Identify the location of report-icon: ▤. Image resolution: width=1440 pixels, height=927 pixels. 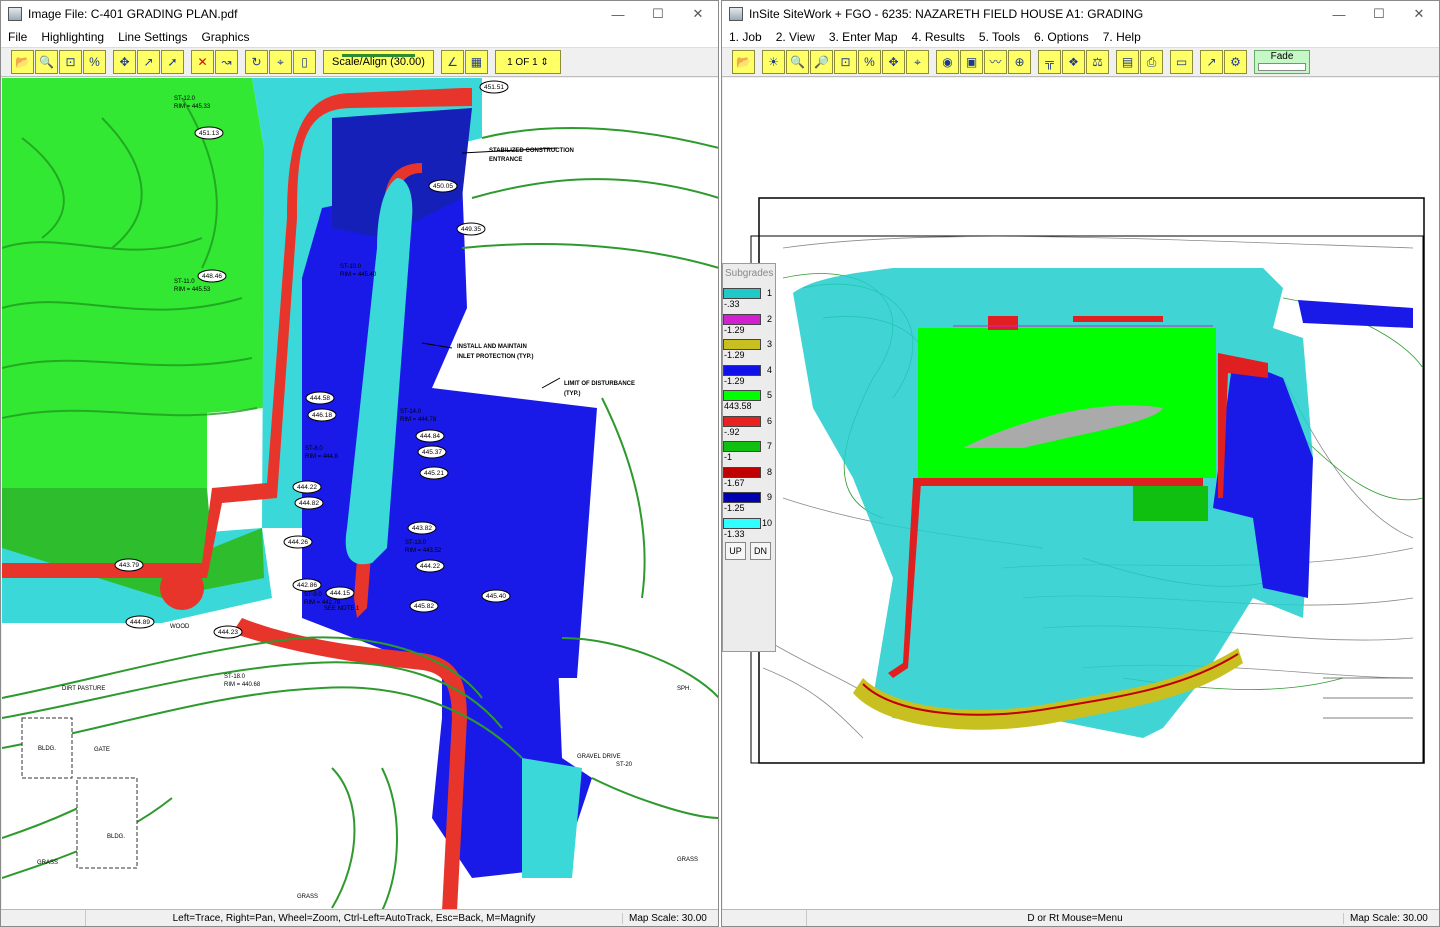
(1127, 62).